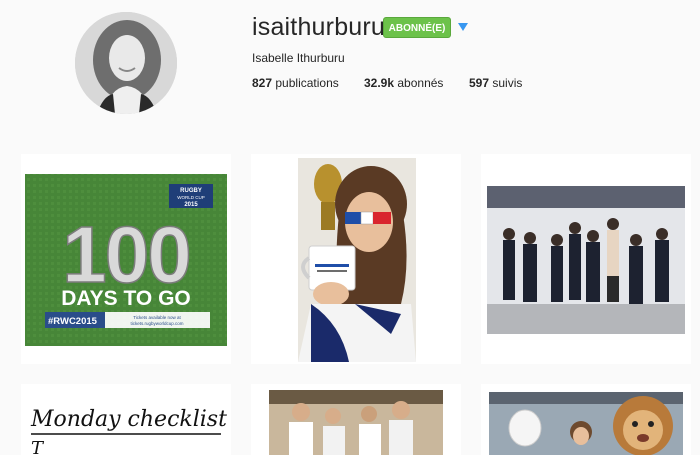  I want to click on svg-text: T, so click(38, 446).